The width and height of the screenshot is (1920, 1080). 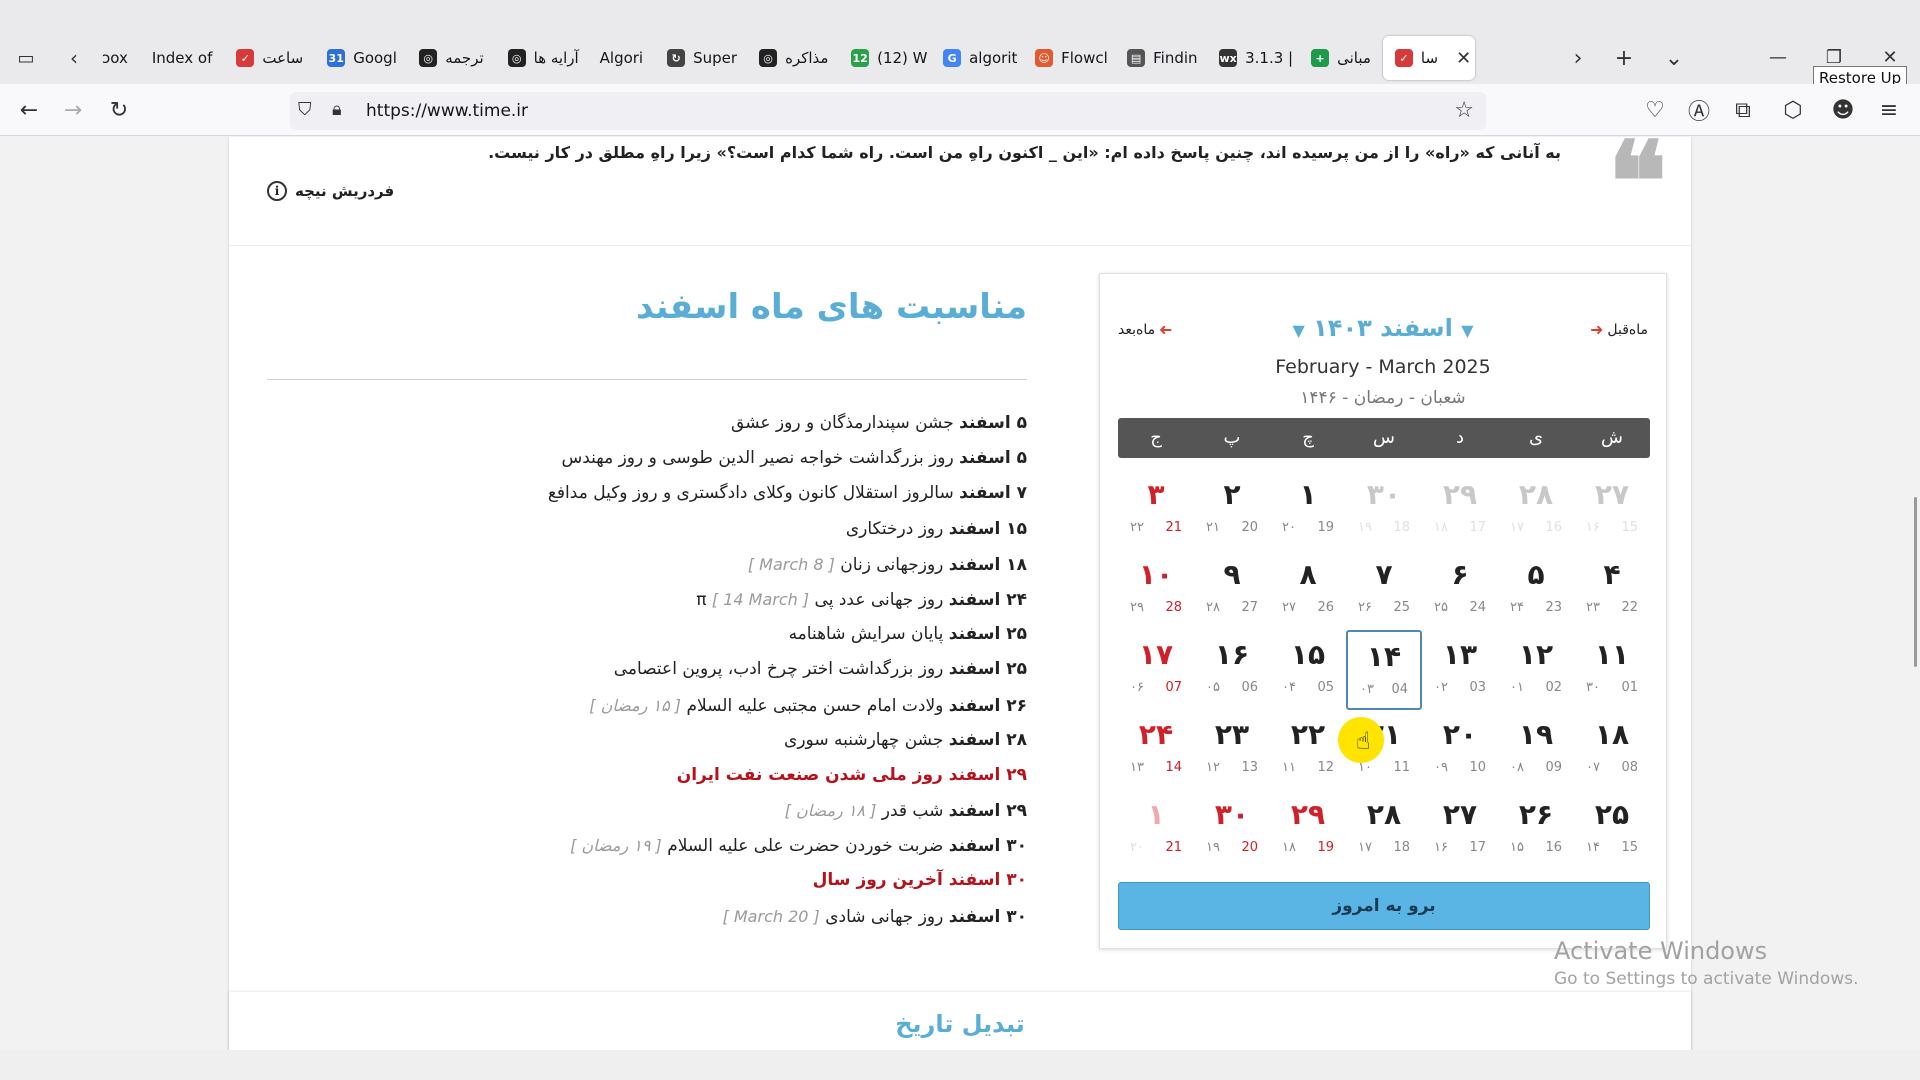 What do you see at coordinates (115, 58) in the screenshot?
I see `browser-tab: ɔox` at bounding box center [115, 58].